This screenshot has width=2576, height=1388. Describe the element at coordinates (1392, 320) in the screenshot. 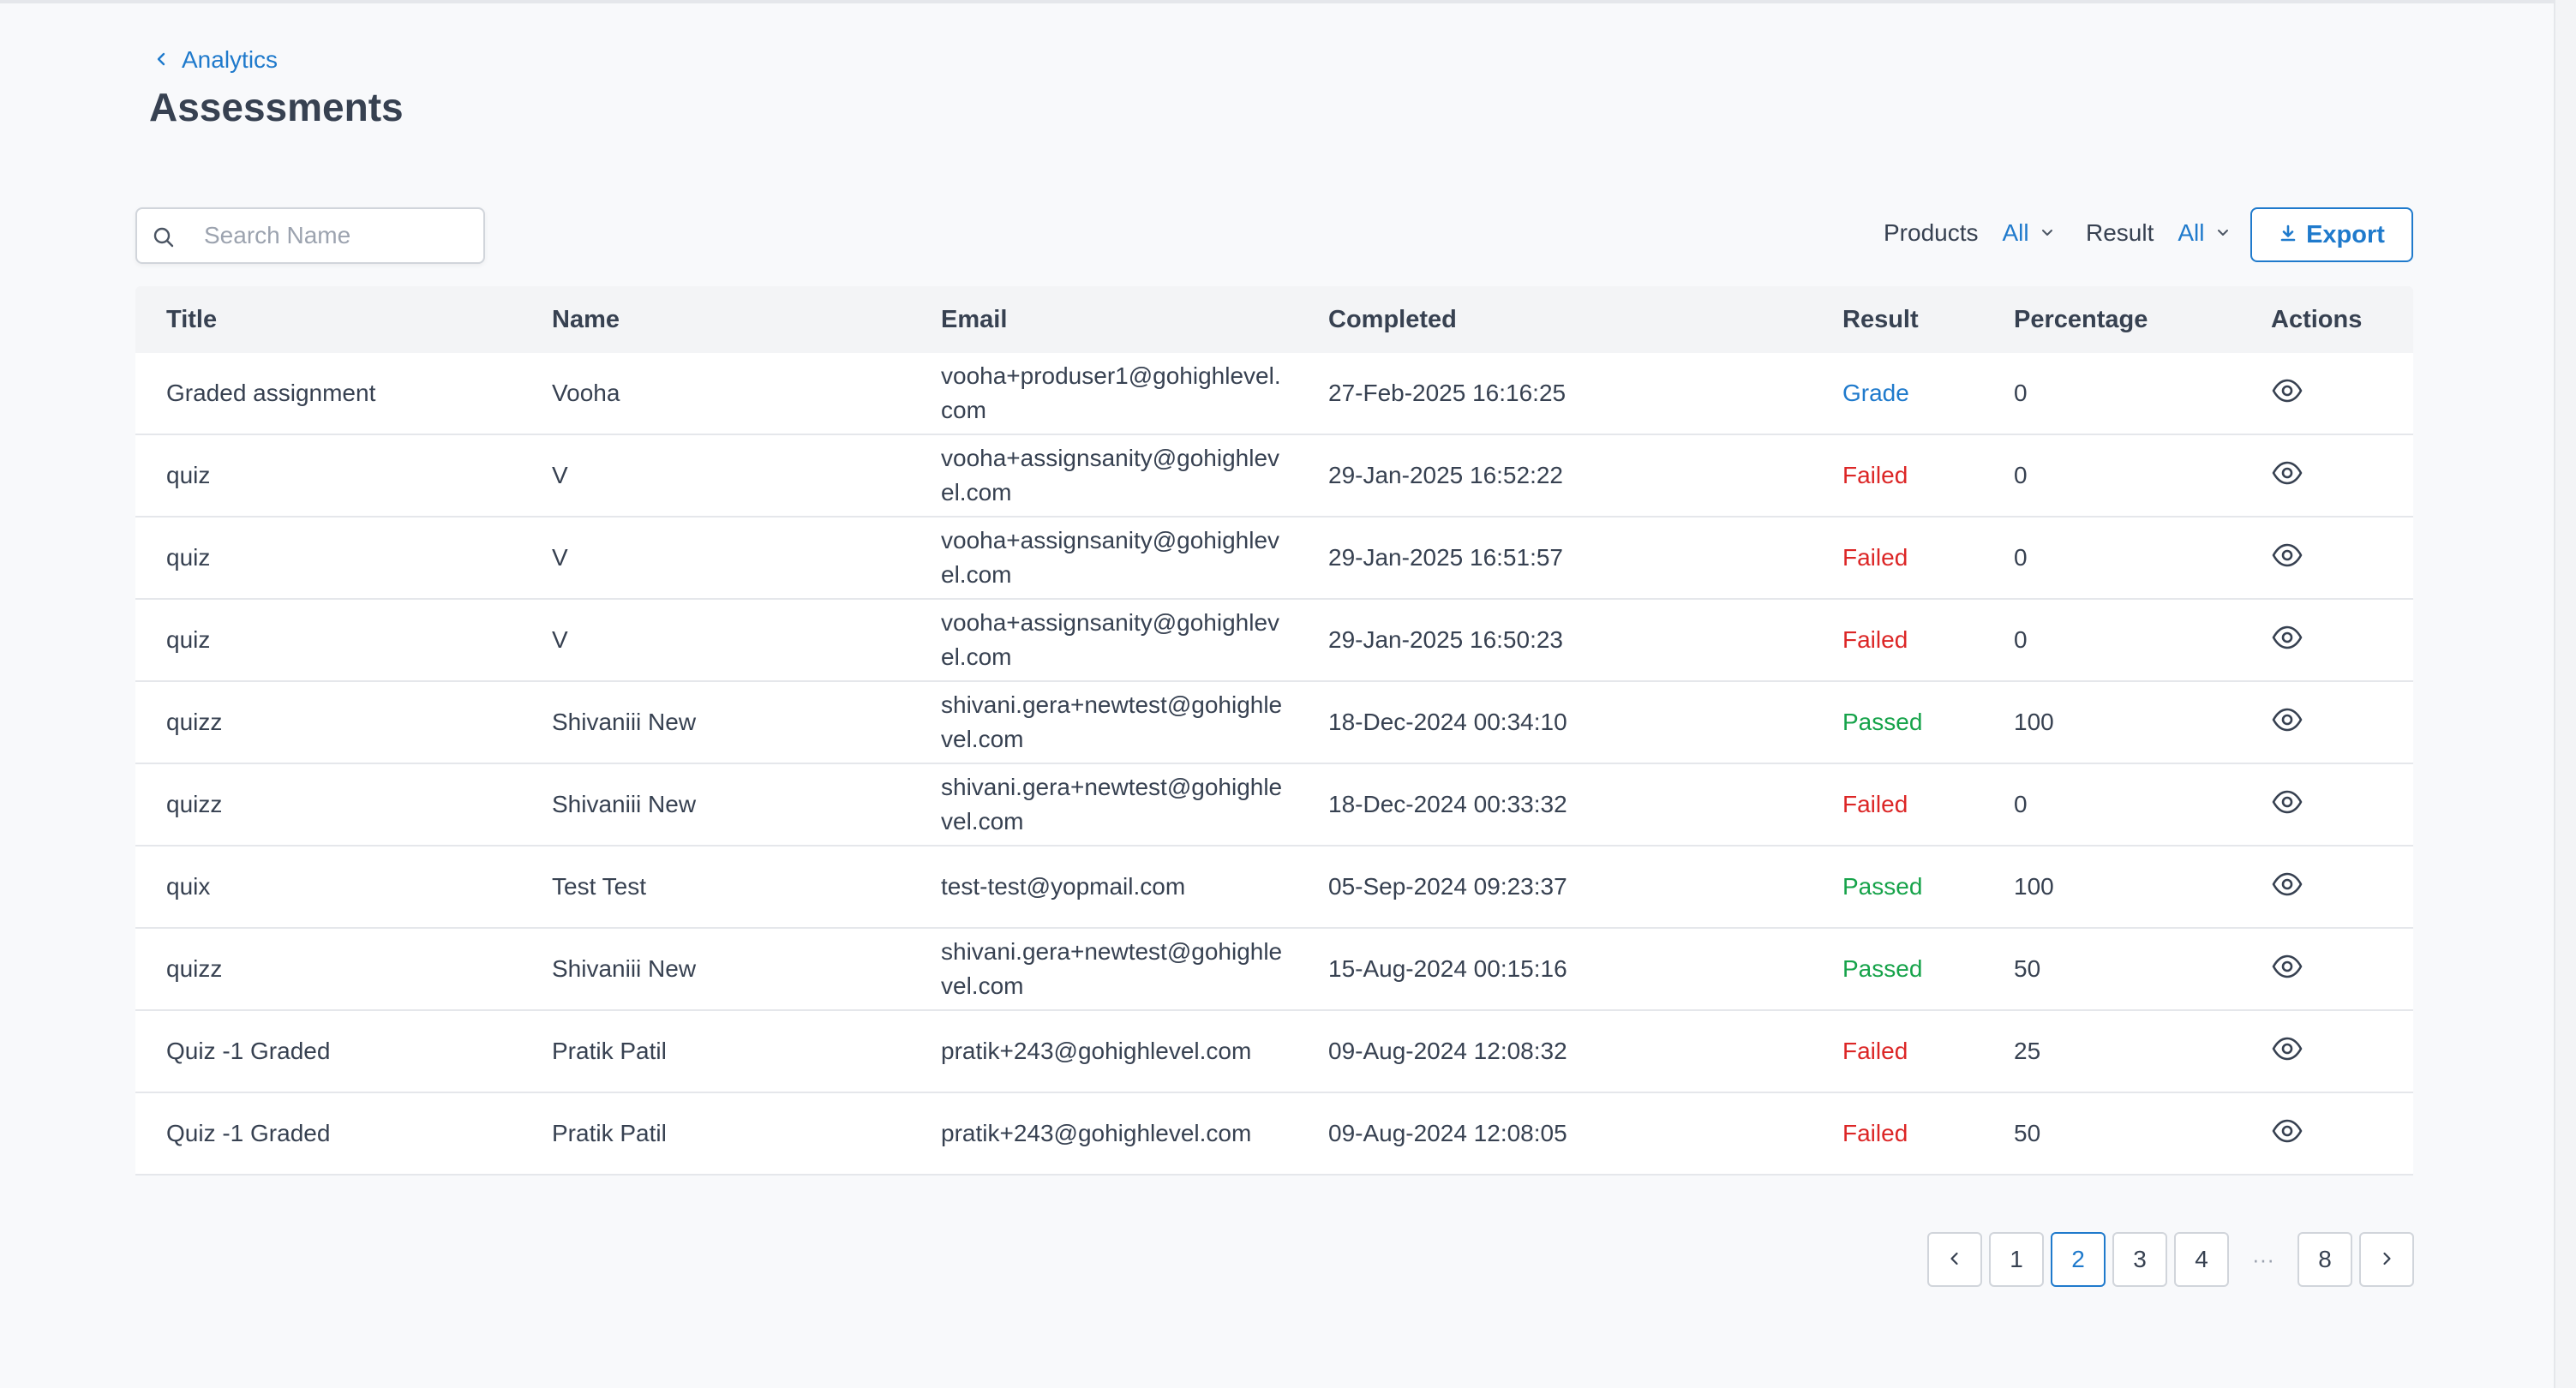

I see `column-header-completed: Completed` at that location.